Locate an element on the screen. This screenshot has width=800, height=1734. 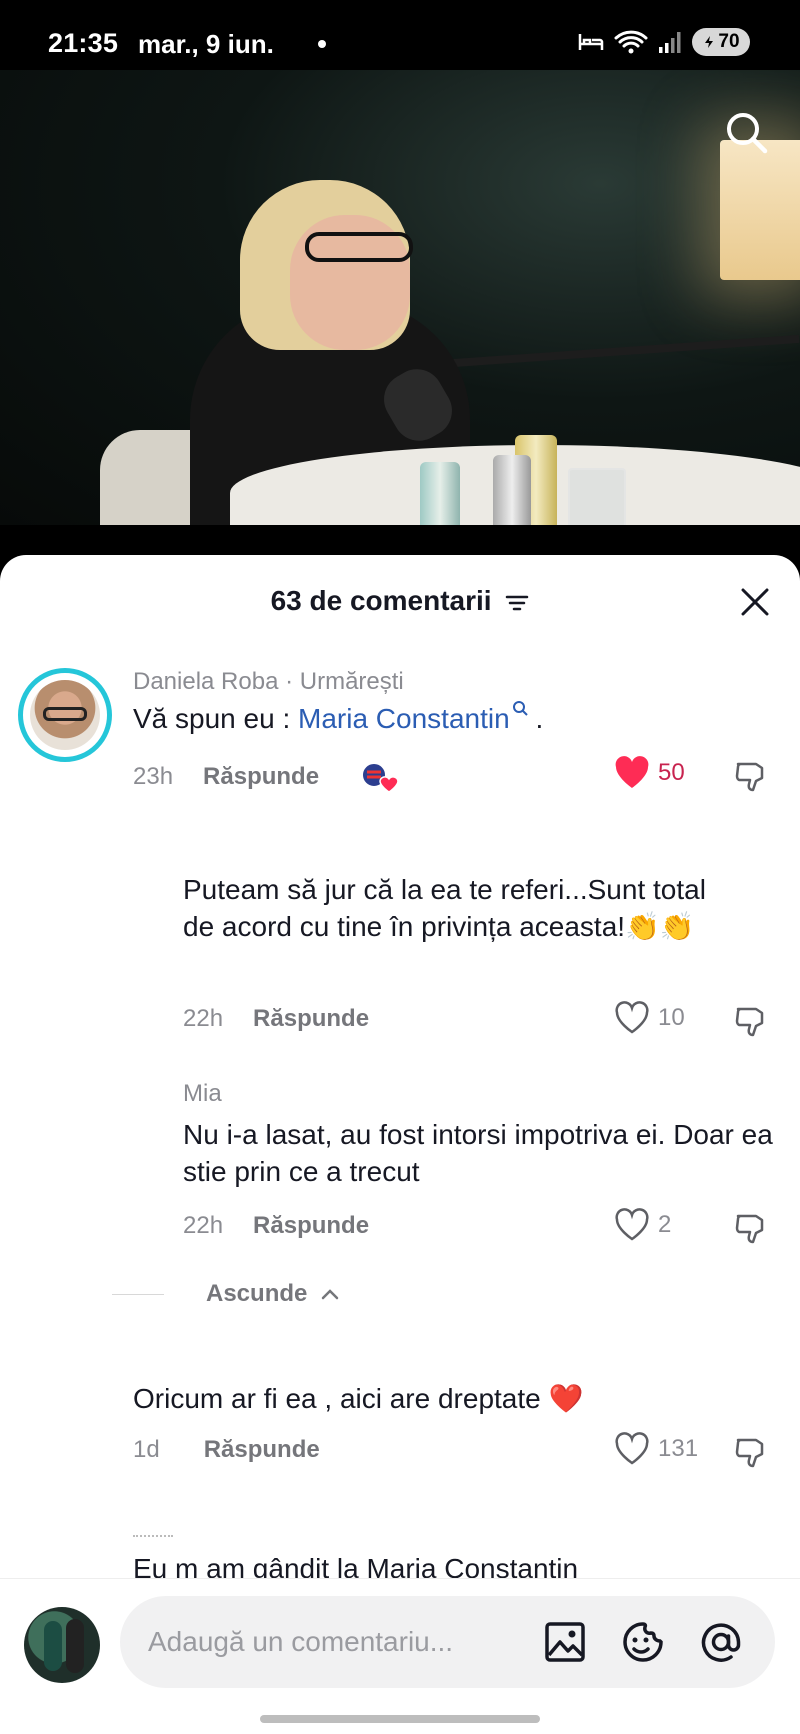
comments-count: 63 de comentarii is located at coordinates (381, 600).